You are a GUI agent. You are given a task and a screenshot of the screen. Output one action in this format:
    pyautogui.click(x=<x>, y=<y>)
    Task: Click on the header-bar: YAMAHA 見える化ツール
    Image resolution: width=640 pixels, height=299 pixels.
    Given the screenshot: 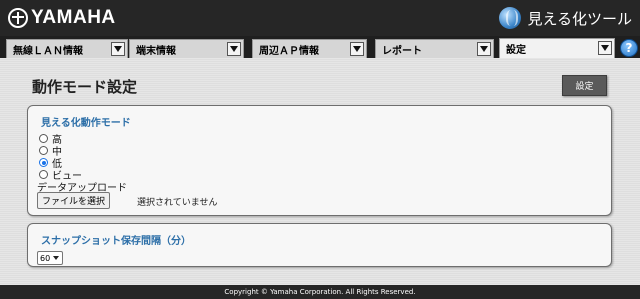 What is the action you would take?
    pyautogui.click(x=320, y=18)
    